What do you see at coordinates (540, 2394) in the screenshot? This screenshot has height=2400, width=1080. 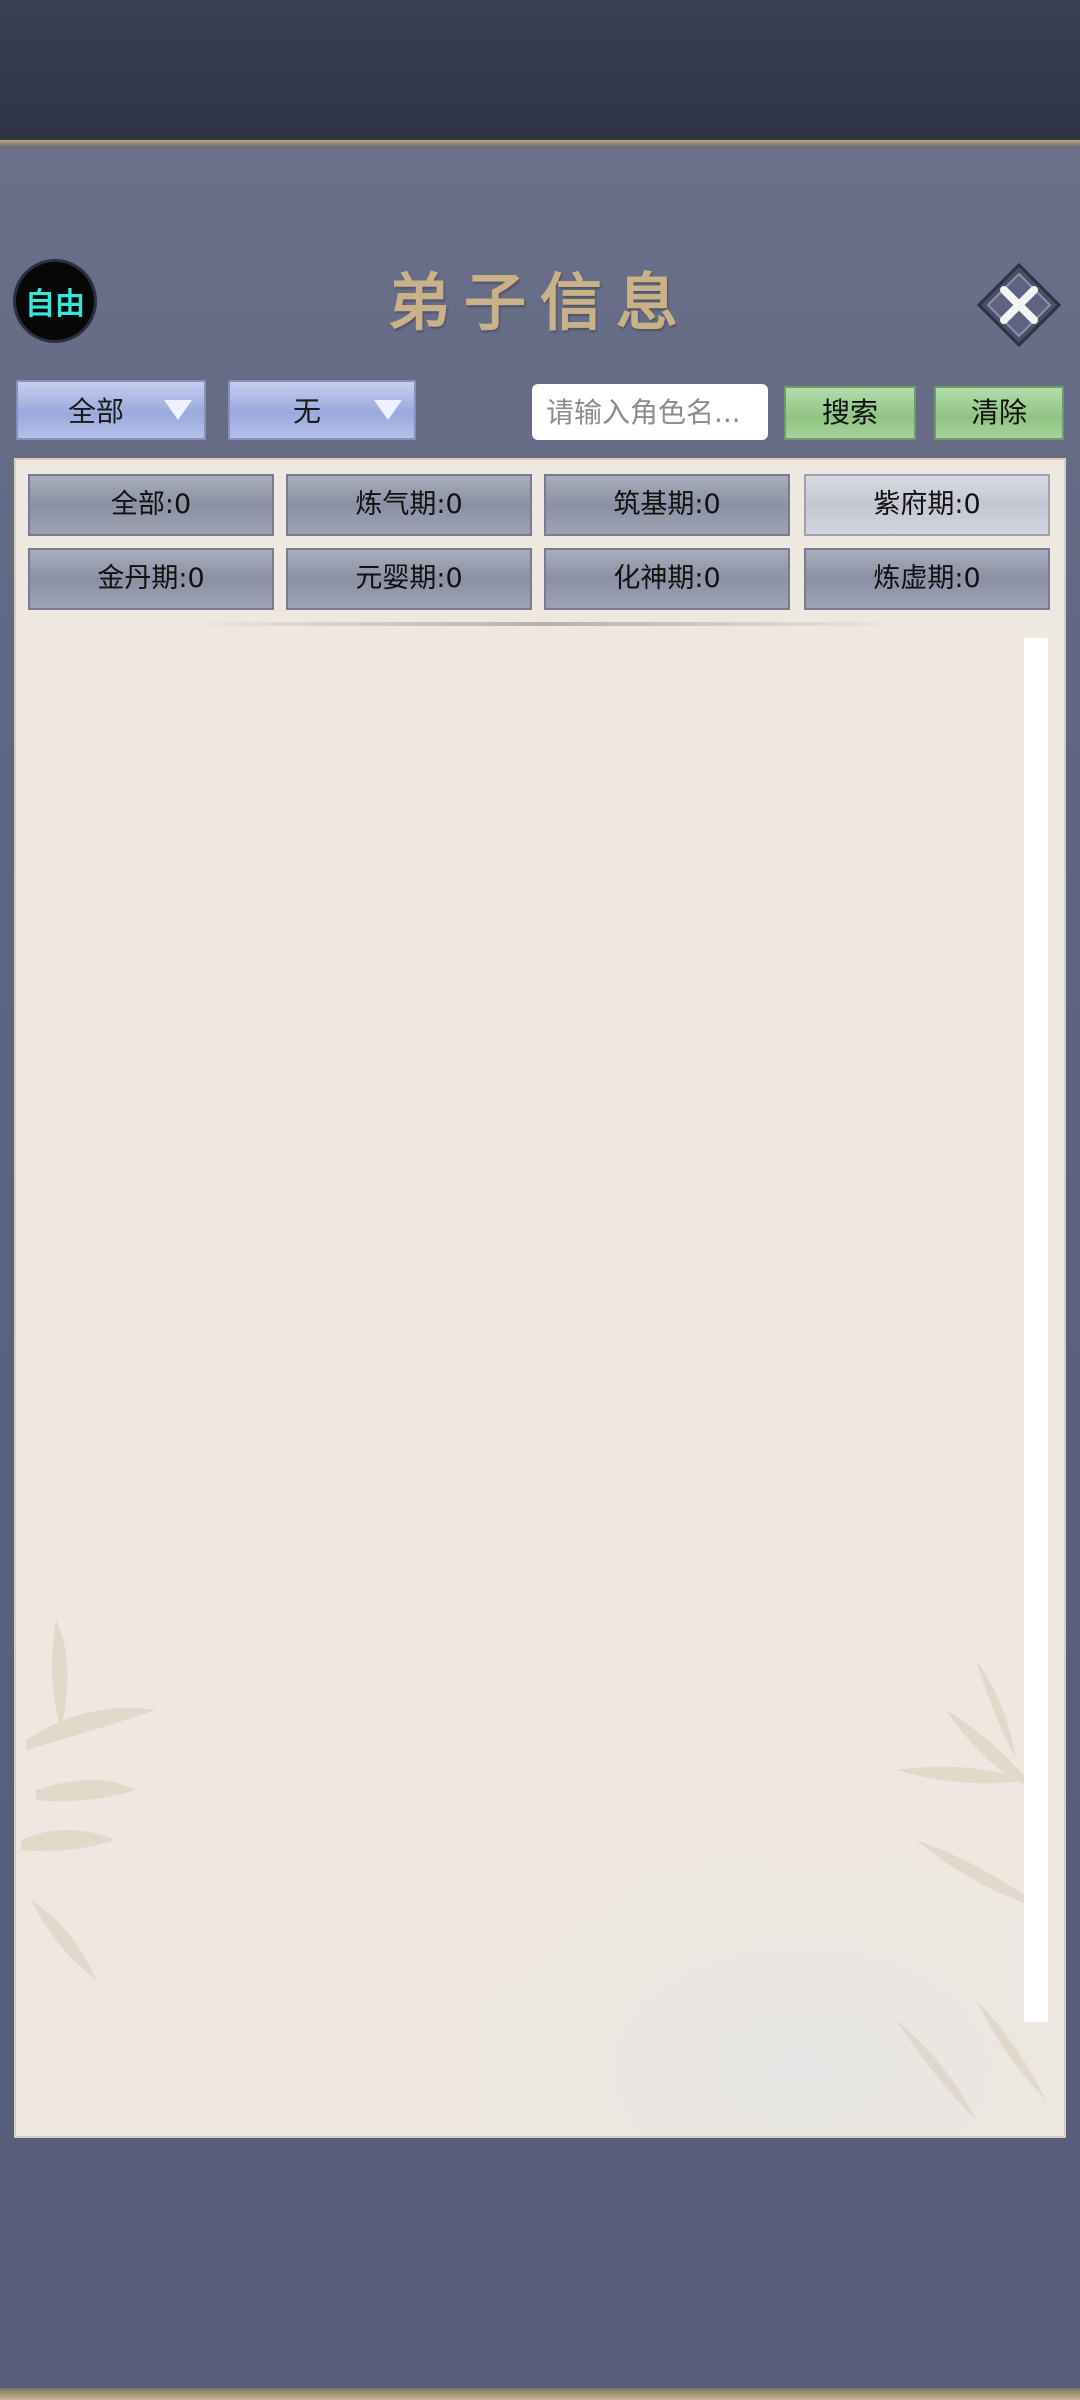 I see `bottom-edge` at bounding box center [540, 2394].